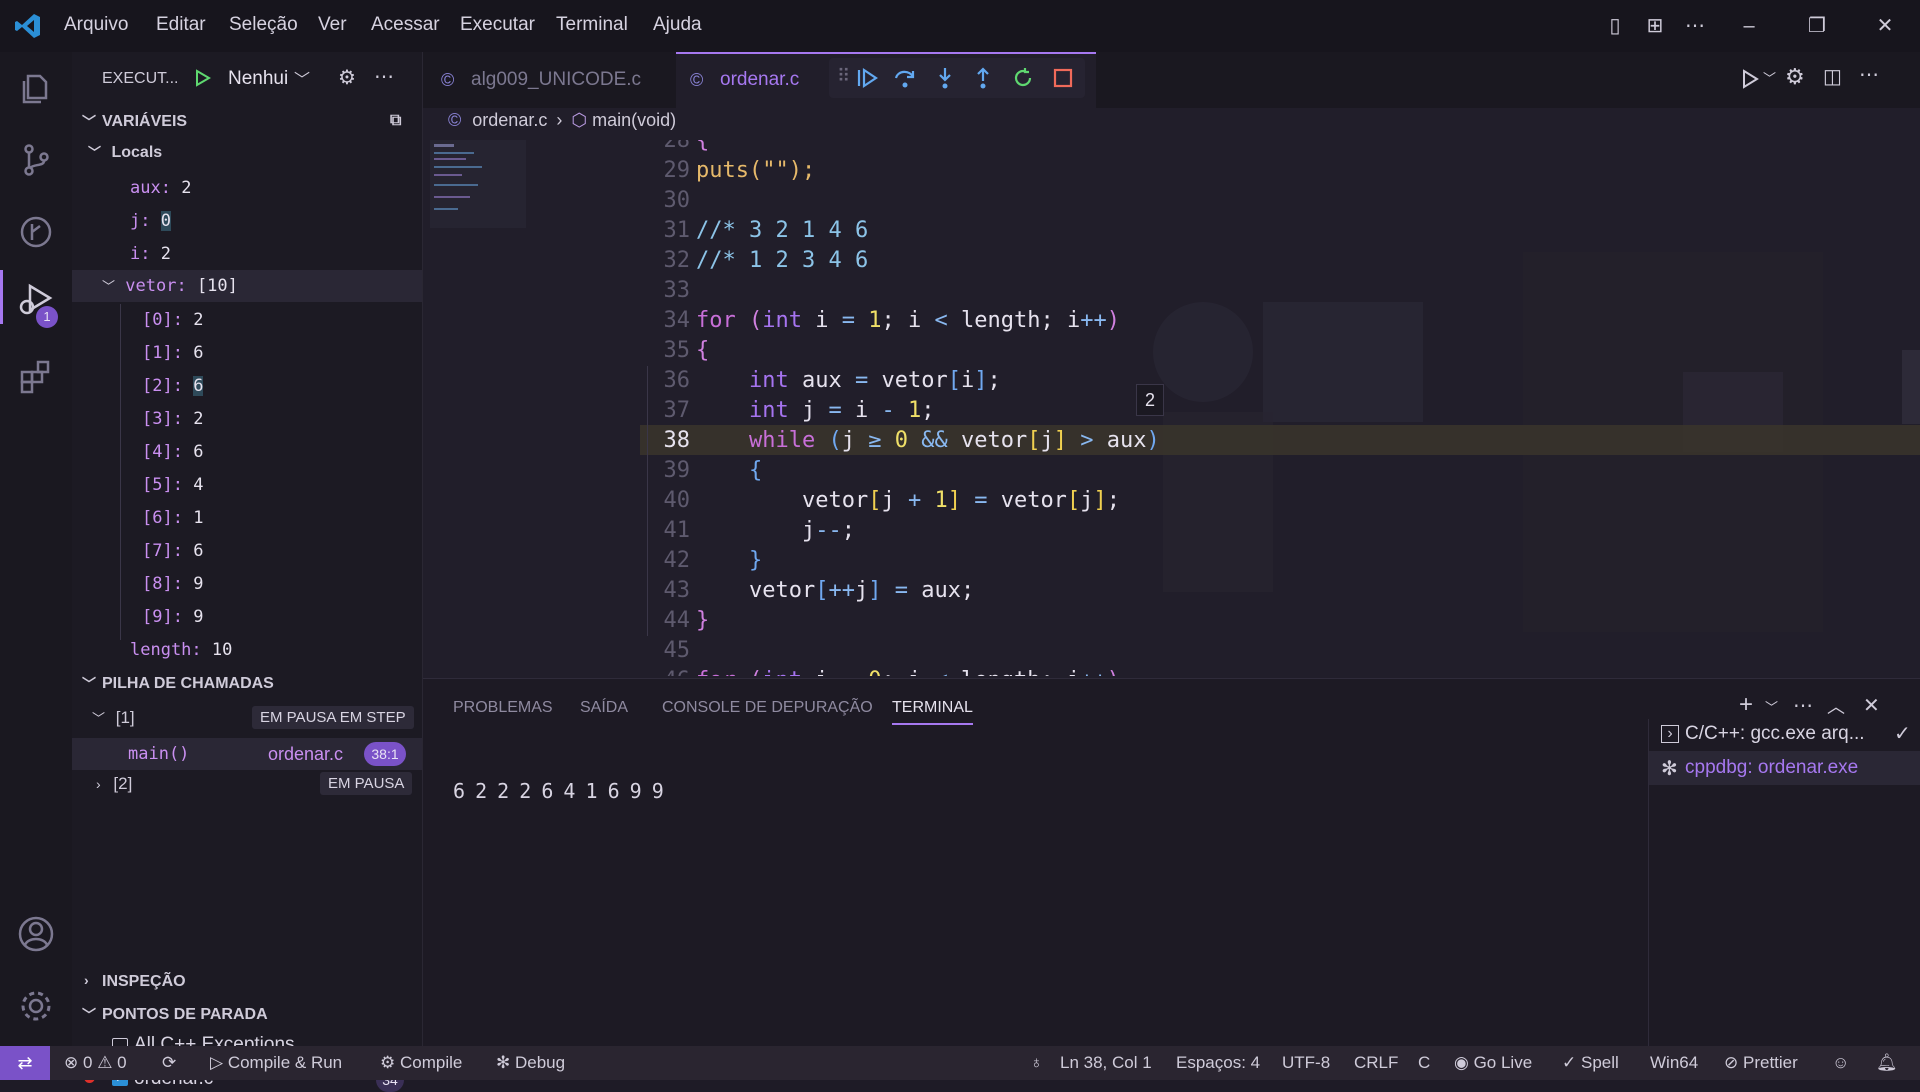  I want to click on encoding: UTF-8, so click(1306, 1063).